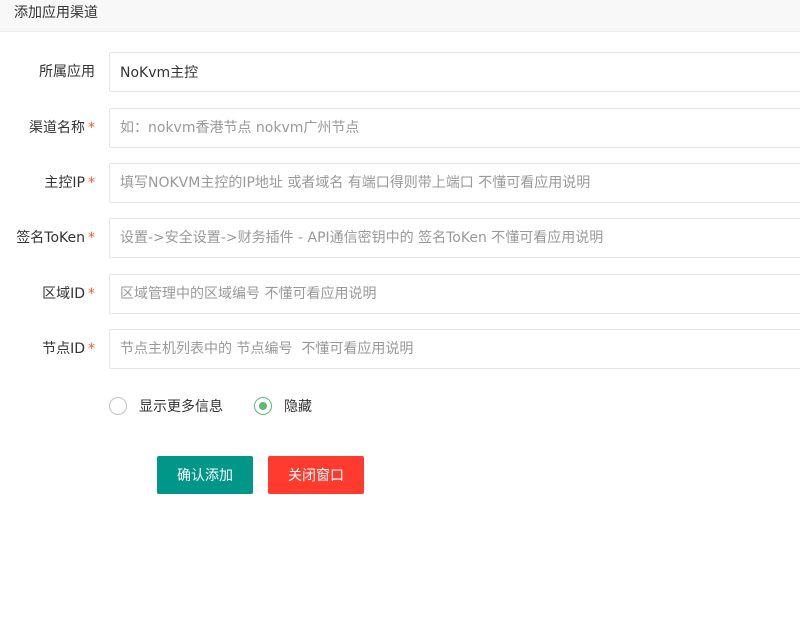 This screenshot has width=800, height=632. I want to click on form-row-app: 所属应用, so click(400, 72).